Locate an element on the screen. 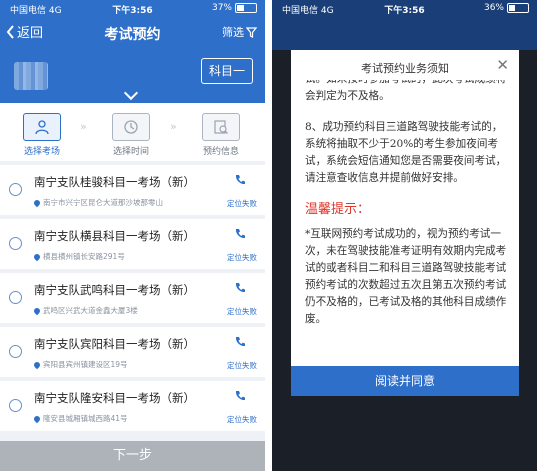 Image resolution: width=537 pixels, height=471 pixels. venue-address: 横县横州镇长安路291号 is located at coordinates (78, 256).